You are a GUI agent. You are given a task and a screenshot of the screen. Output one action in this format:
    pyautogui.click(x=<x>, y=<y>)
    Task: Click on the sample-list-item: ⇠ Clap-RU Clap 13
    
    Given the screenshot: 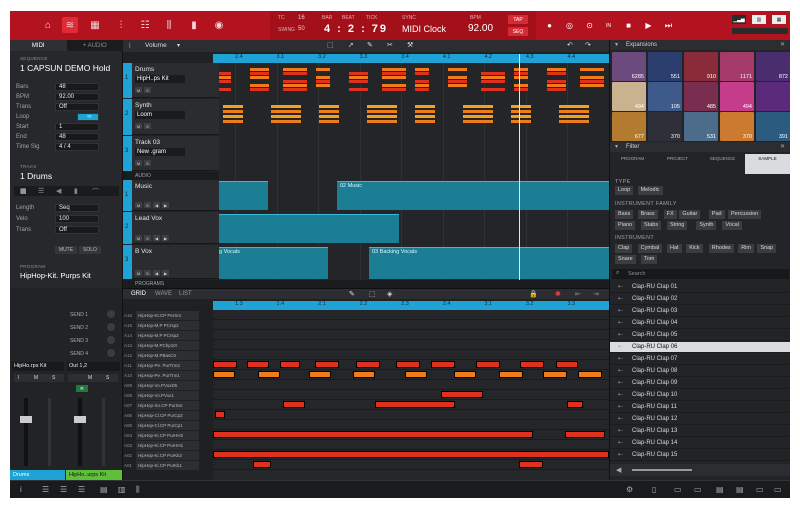 What is the action you would take?
    pyautogui.click(x=700, y=431)
    